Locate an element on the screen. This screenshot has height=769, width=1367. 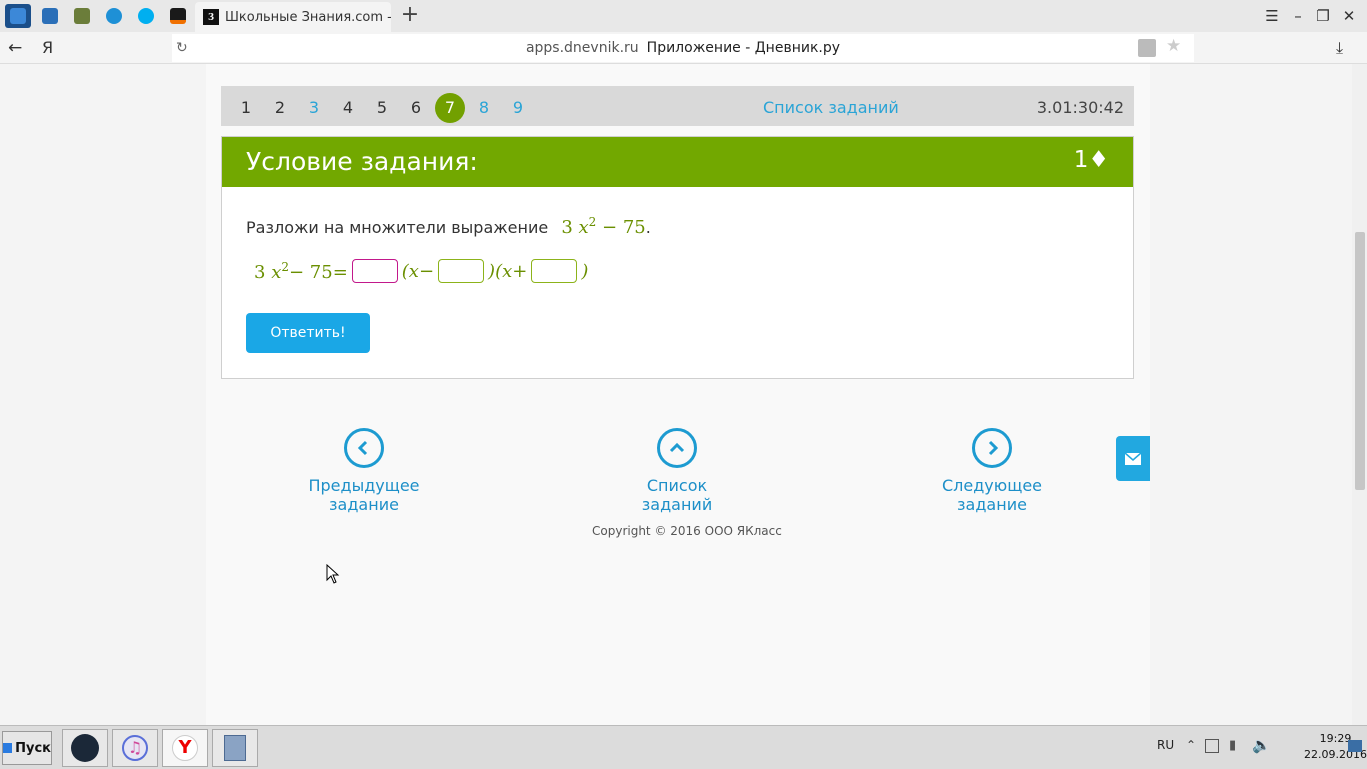
mail-at-icon is located at coordinates (114, 16).